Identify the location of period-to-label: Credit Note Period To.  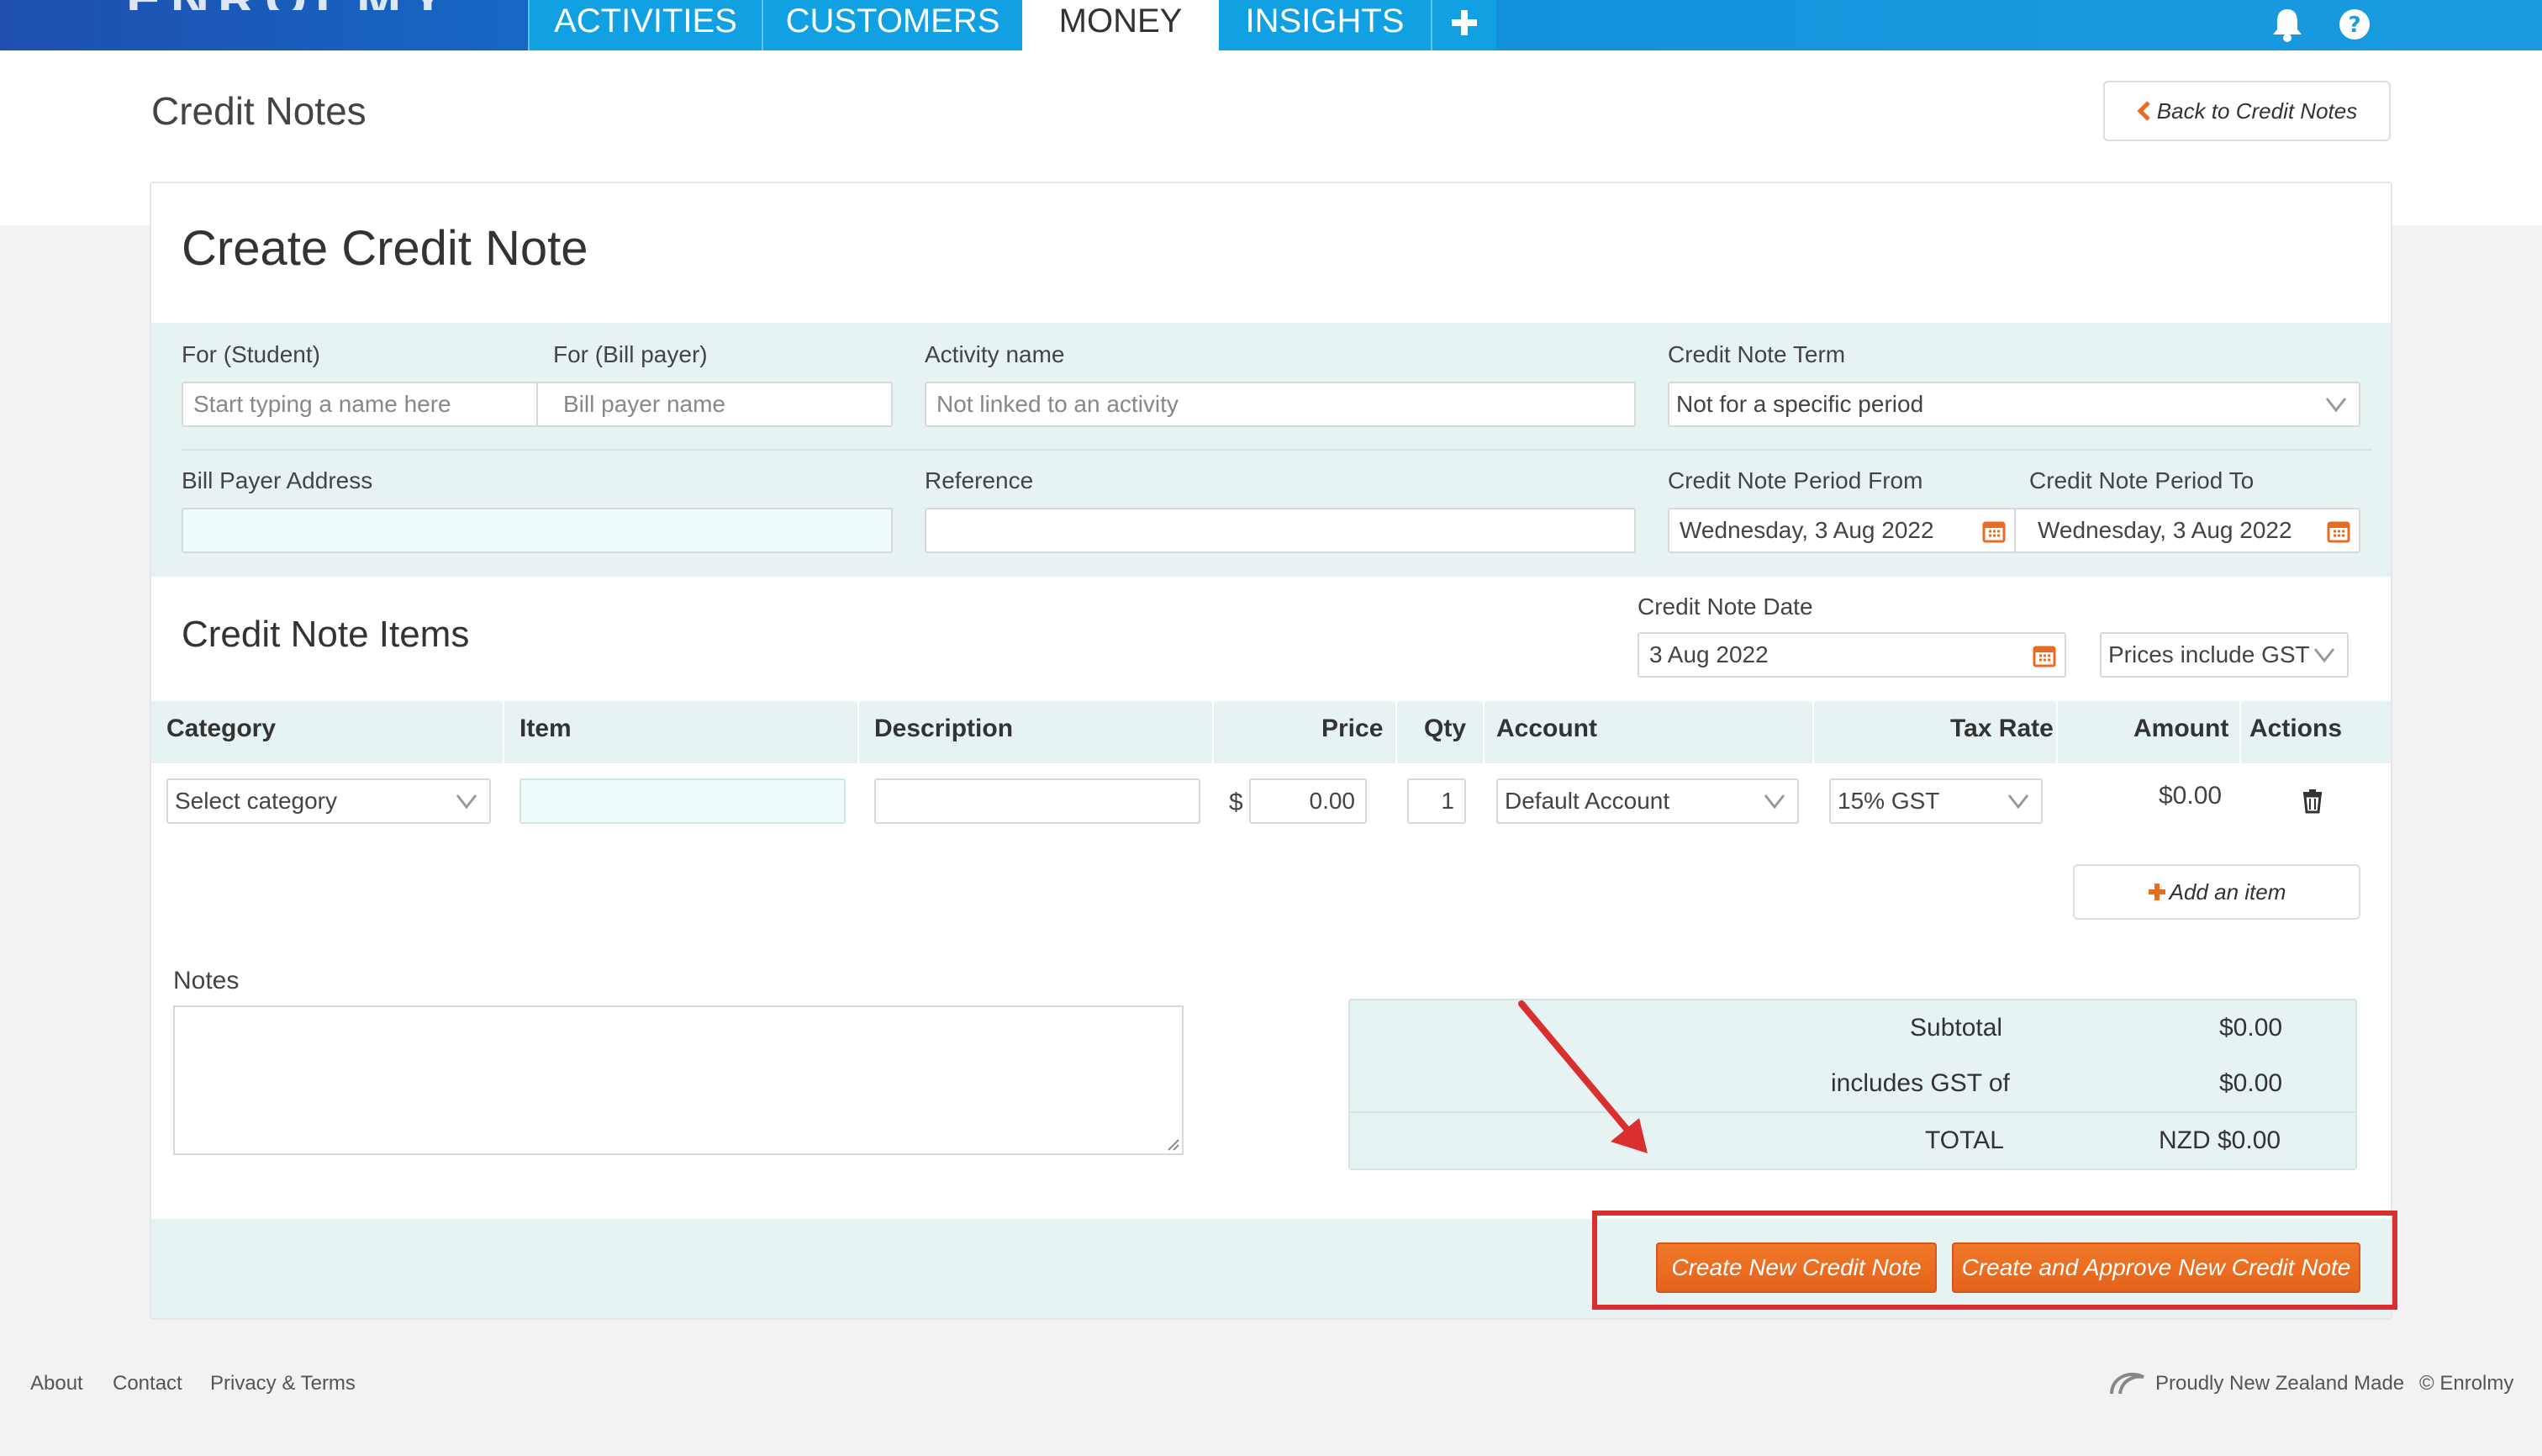
(2142, 480).